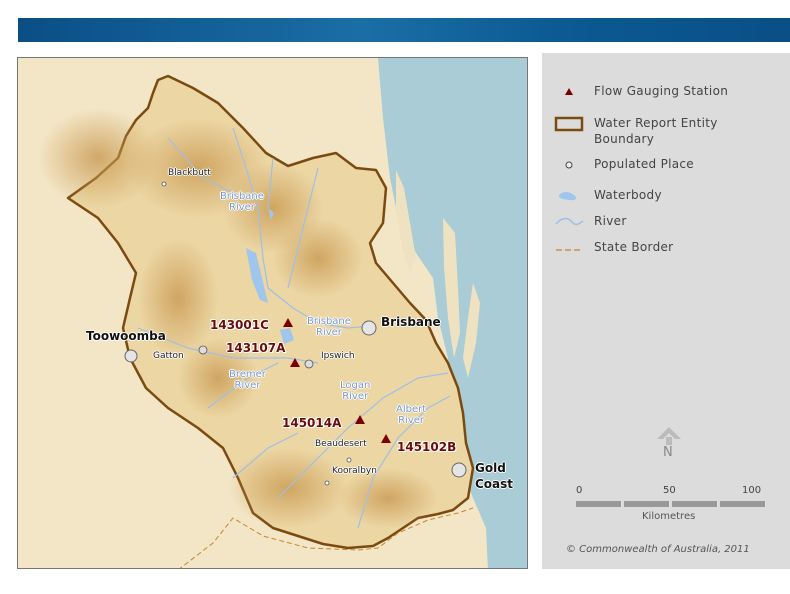 The width and height of the screenshot is (790, 594). I want to click on legend-item-waterbody: Waterbody, so click(666, 196).